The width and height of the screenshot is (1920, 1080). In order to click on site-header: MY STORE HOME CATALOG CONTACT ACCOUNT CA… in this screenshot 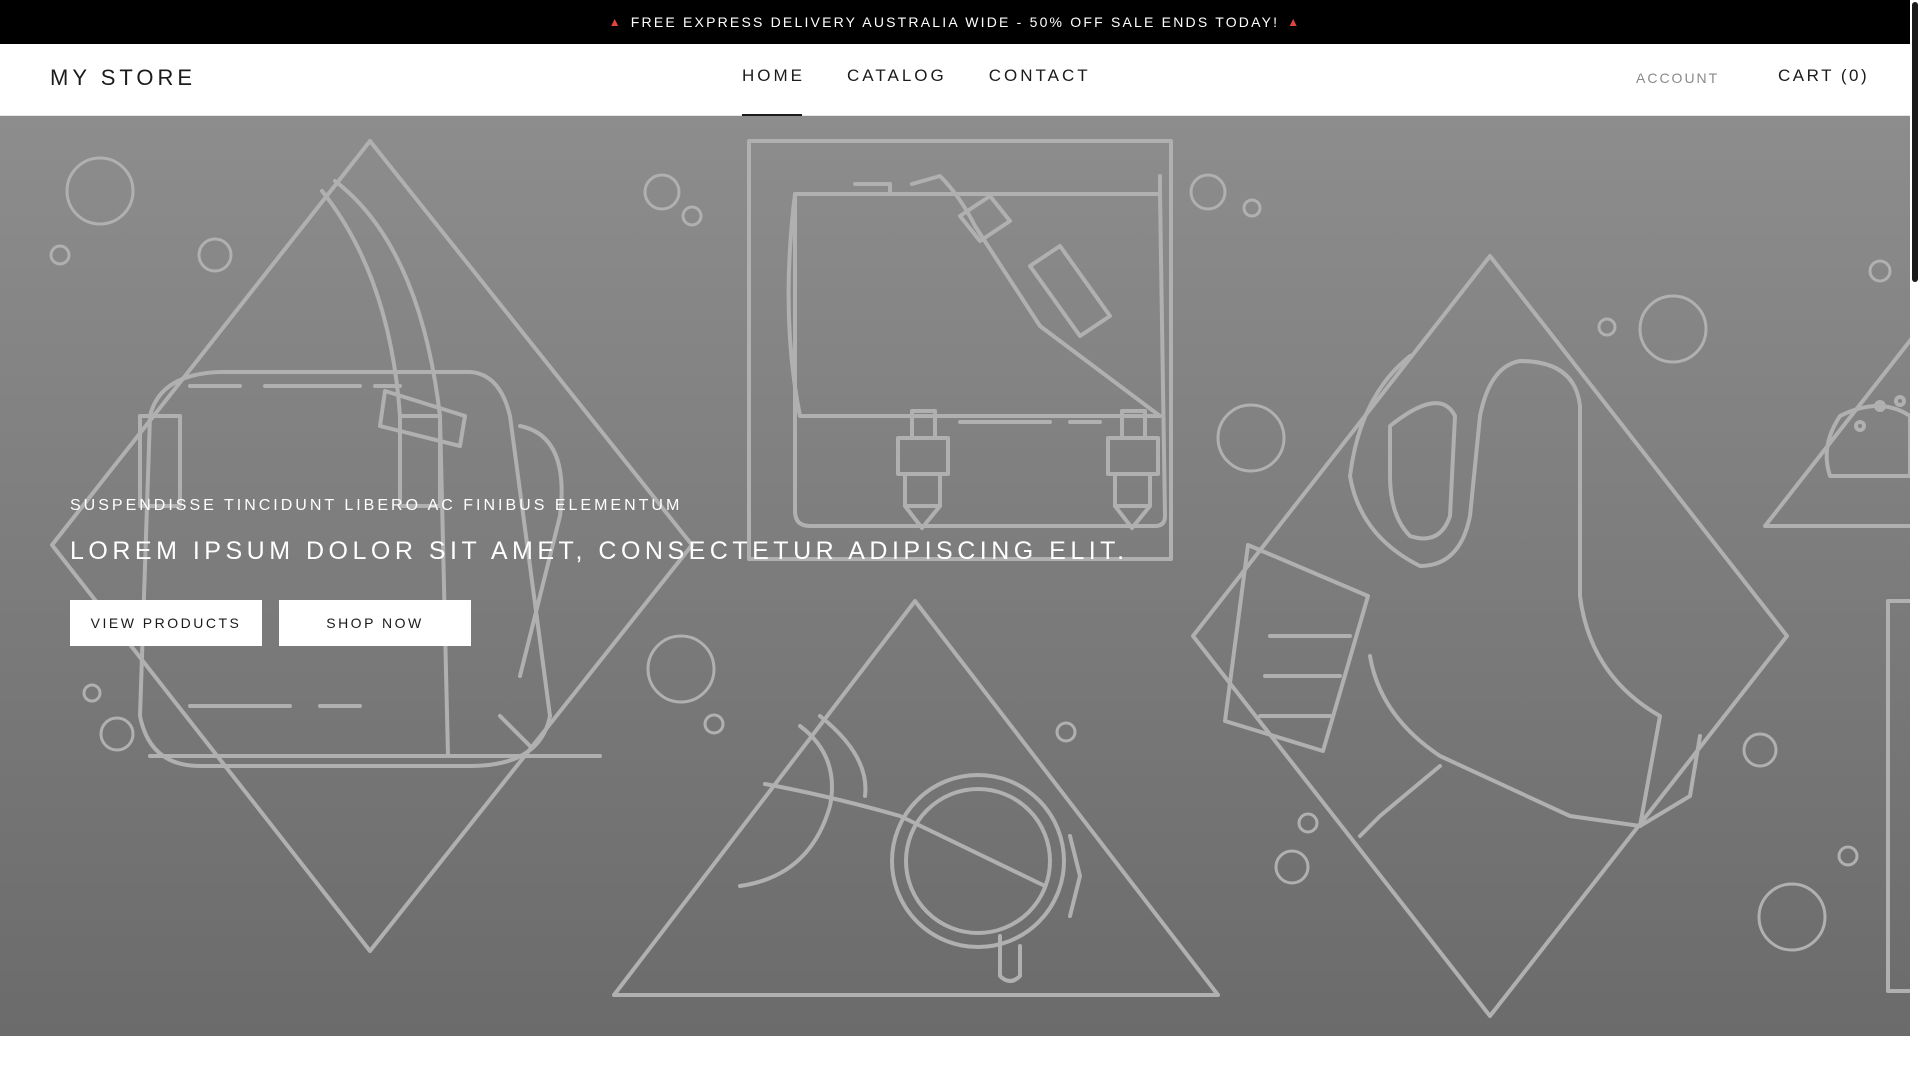, I will do `click(955, 80)`.